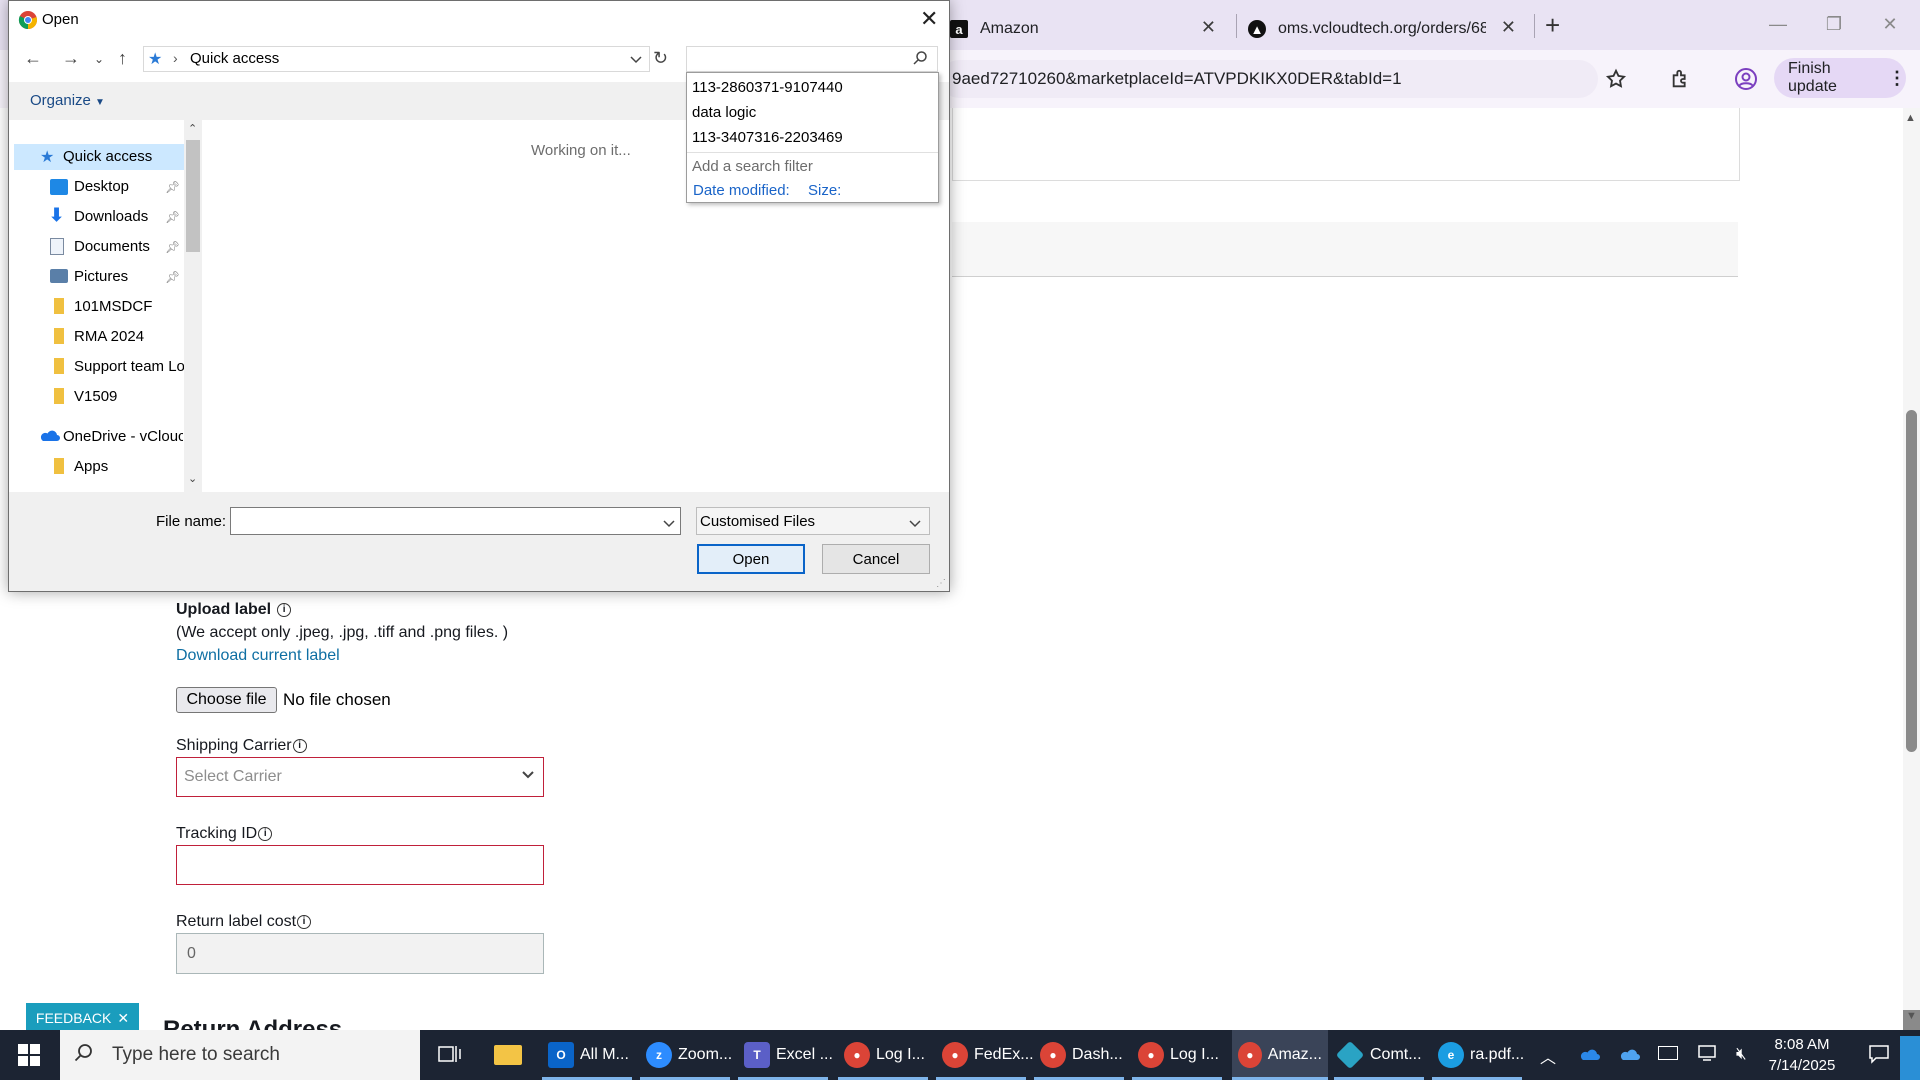  What do you see at coordinates (360, 777) in the screenshot?
I see `carrier-select: Select Carrier` at bounding box center [360, 777].